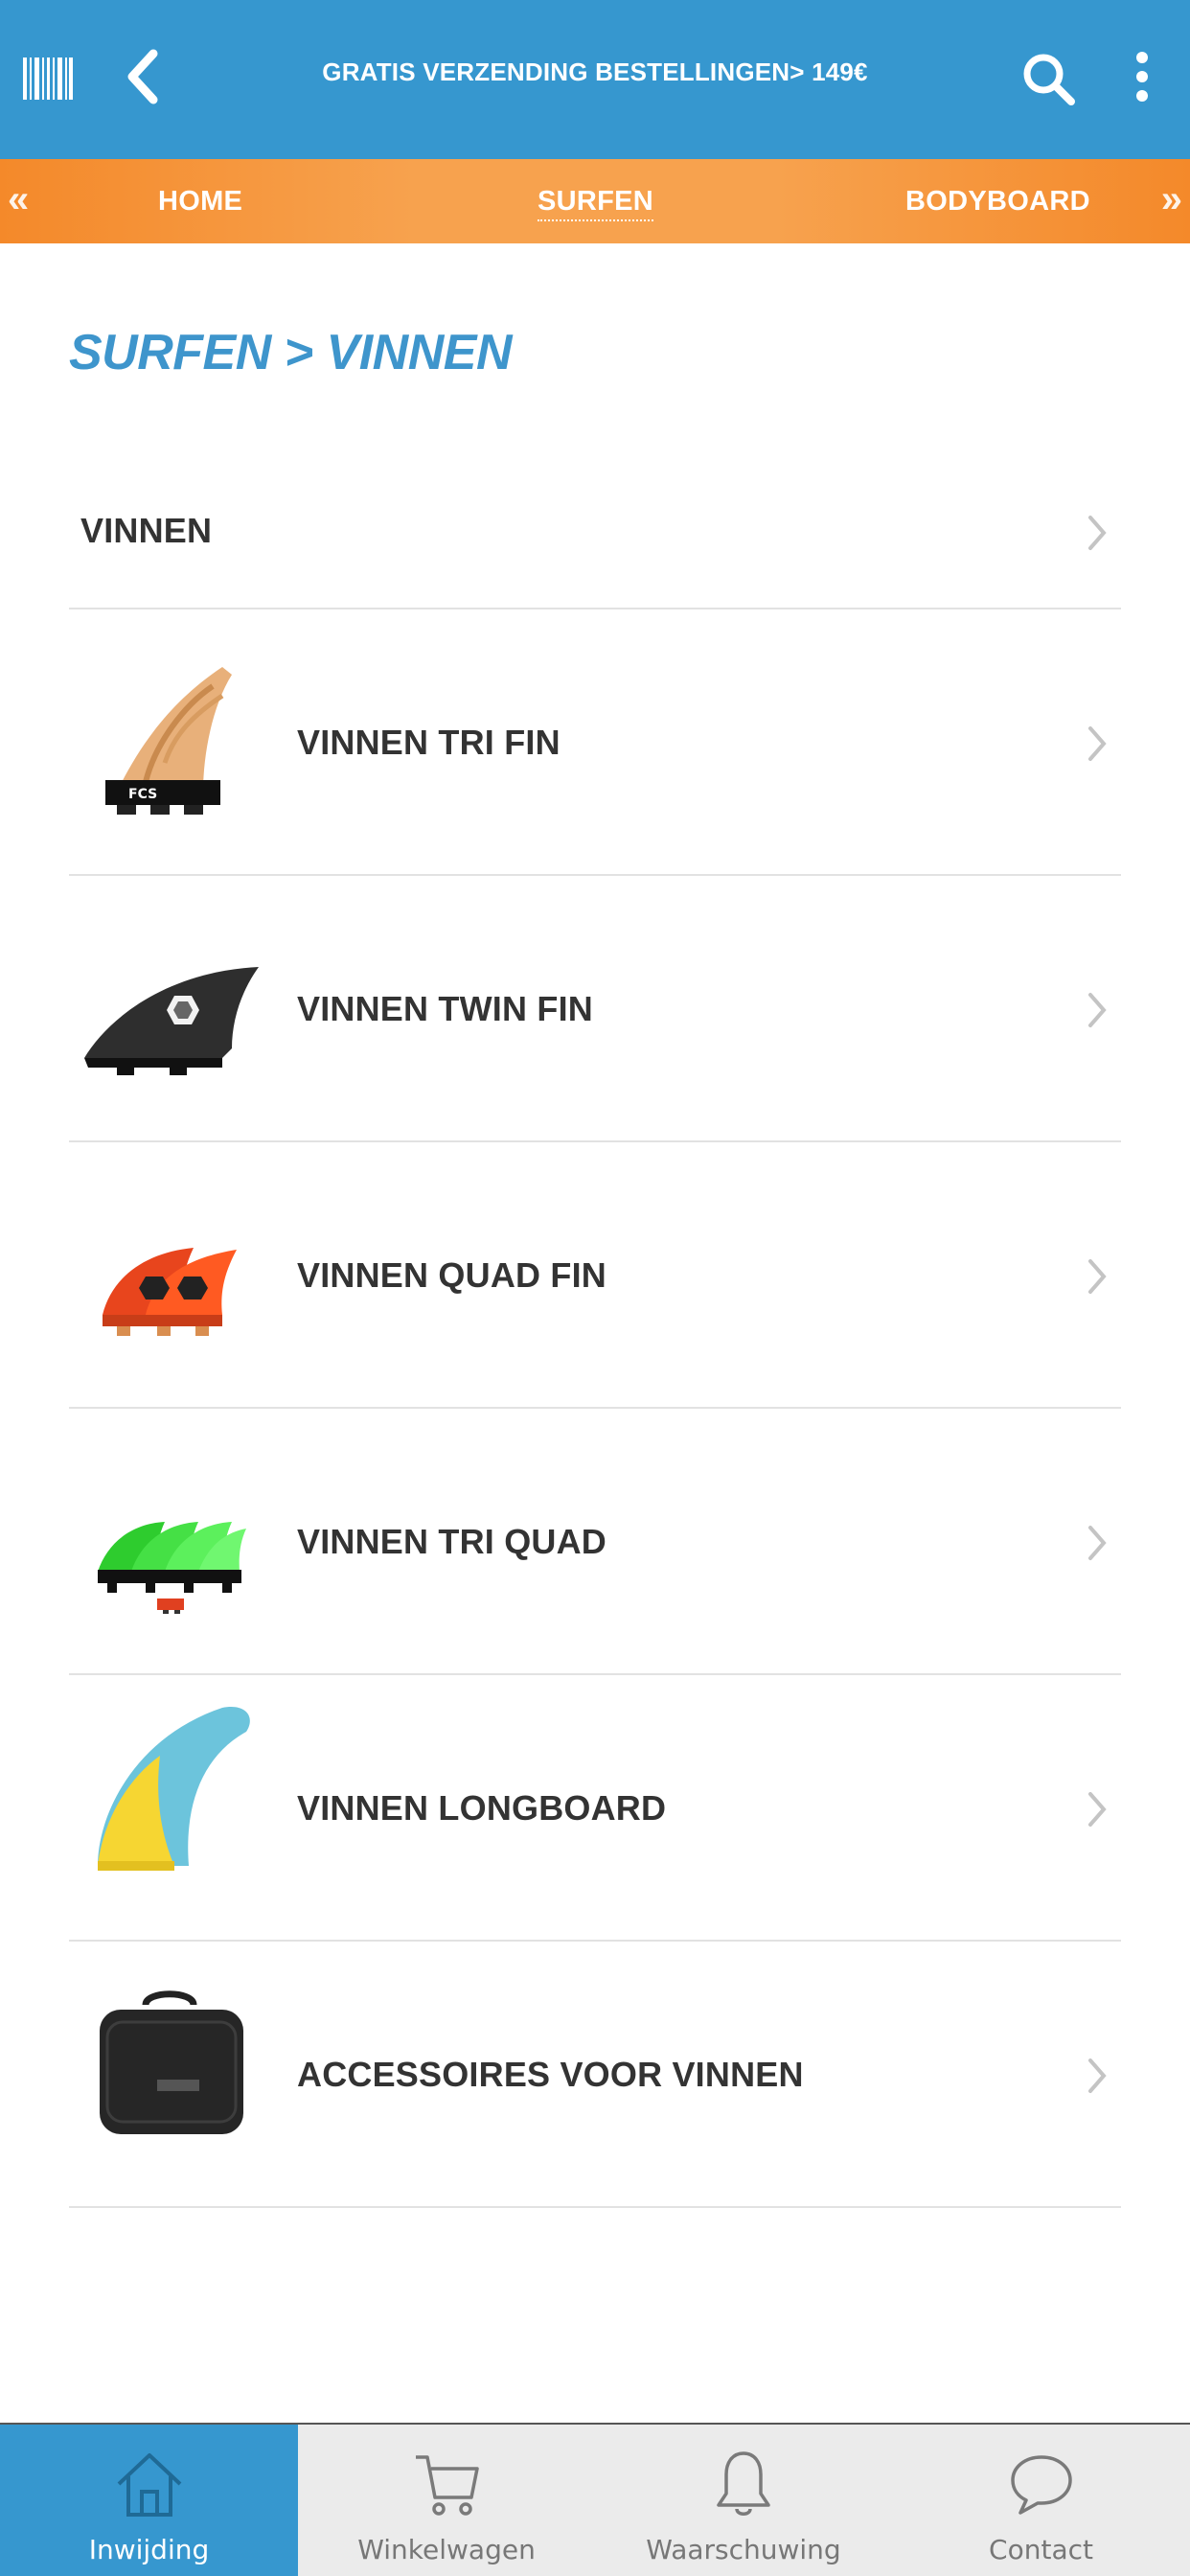  What do you see at coordinates (445, 1008) in the screenshot?
I see `list-item-label: VINNEN TWIN FIN` at bounding box center [445, 1008].